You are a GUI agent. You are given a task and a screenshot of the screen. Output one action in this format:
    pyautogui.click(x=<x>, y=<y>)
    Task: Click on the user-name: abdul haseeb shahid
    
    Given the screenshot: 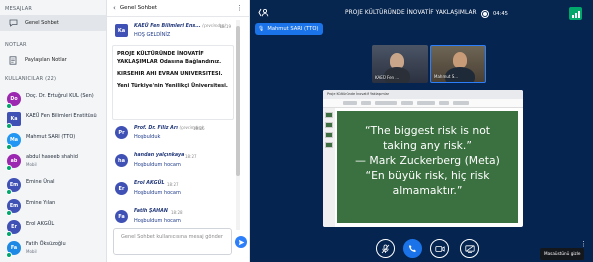 What is the action you would take?
    pyautogui.click(x=52, y=157)
    